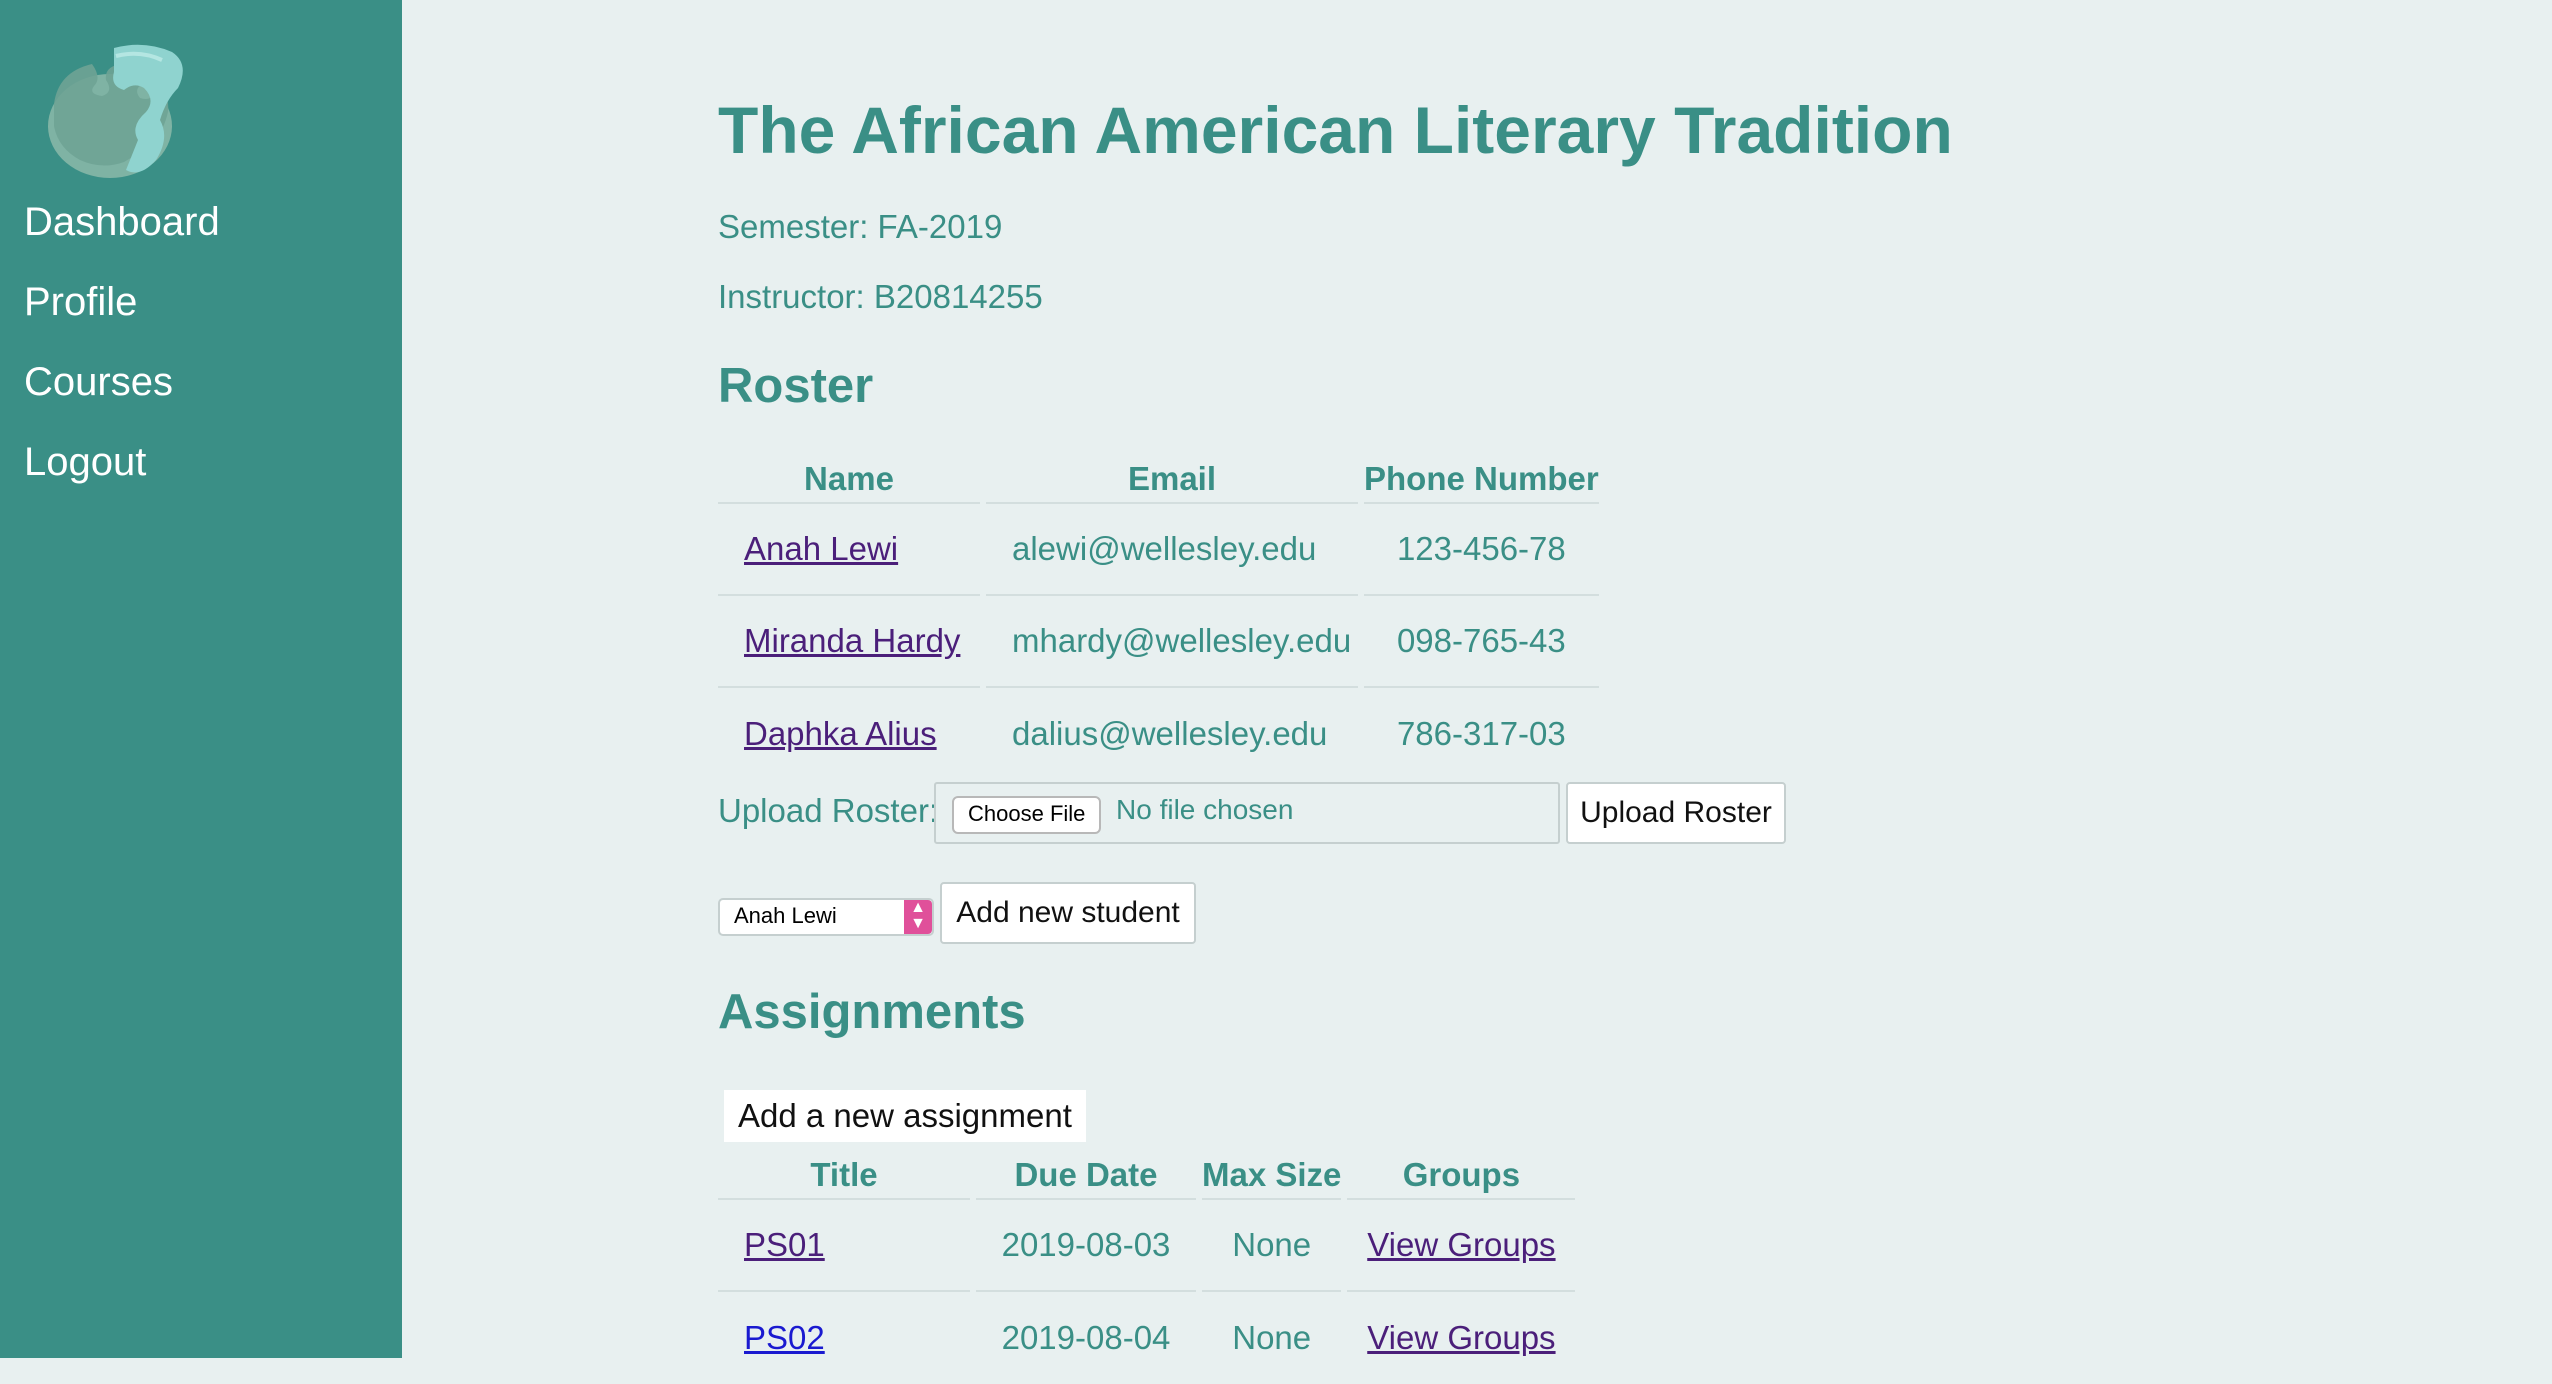  I want to click on roster-file-input: Choose File No file chosen, so click(1247, 813).